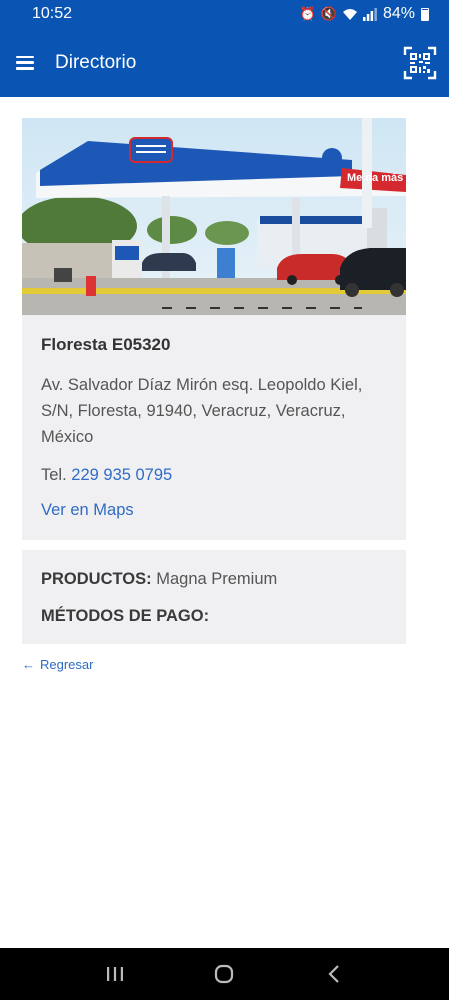 Image resolution: width=449 pixels, height=1000 pixels. I want to click on hamburger-menu-icon, so click(25, 62).